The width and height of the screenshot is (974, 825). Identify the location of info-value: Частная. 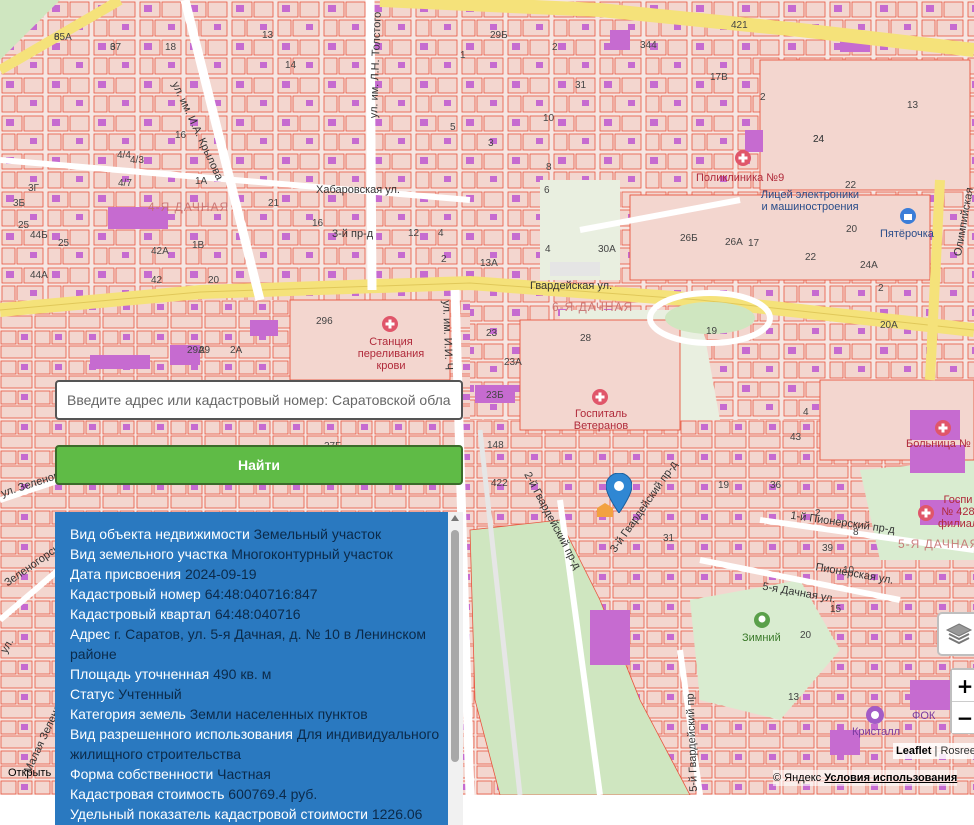
(244, 774).